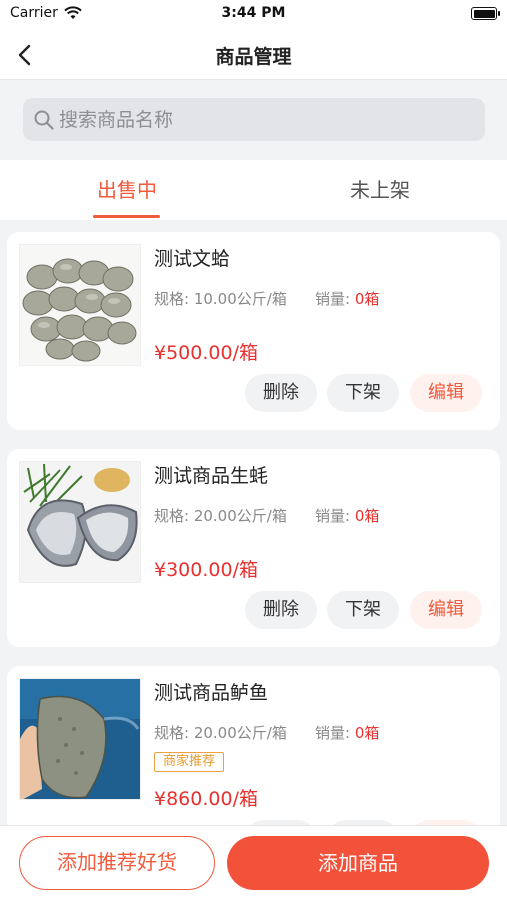  I want to click on status-time: 3:44 PM, so click(253, 13).